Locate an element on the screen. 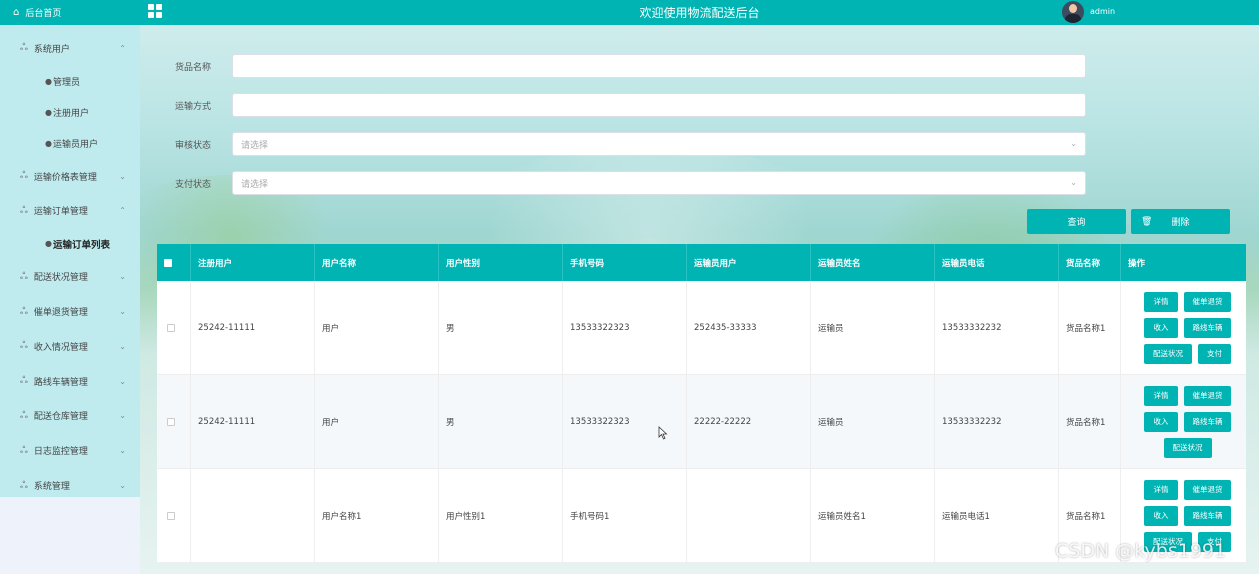  table-cell: 运输员电话1 is located at coordinates (997, 515).